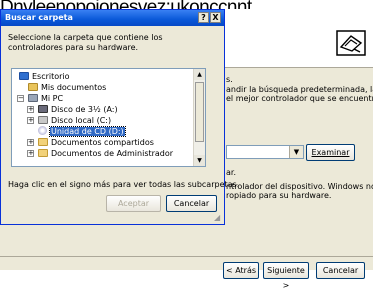  What do you see at coordinates (199, 74) in the screenshot?
I see `scroll-up-icon: ▲` at bounding box center [199, 74].